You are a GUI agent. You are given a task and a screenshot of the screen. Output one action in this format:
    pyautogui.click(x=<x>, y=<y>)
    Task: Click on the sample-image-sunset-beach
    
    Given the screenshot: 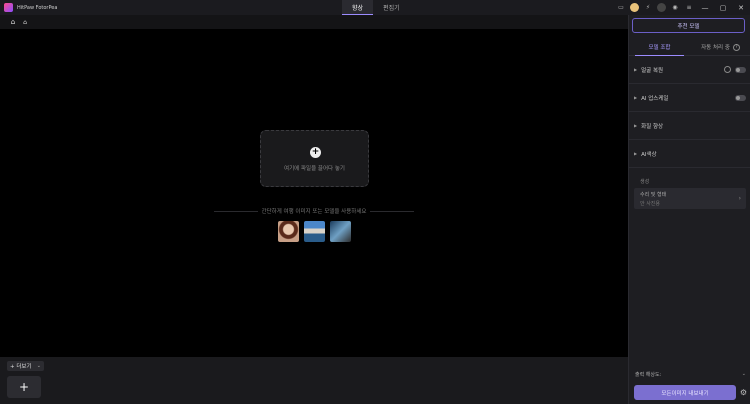 What is the action you would take?
    pyautogui.click(x=340, y=231)
    